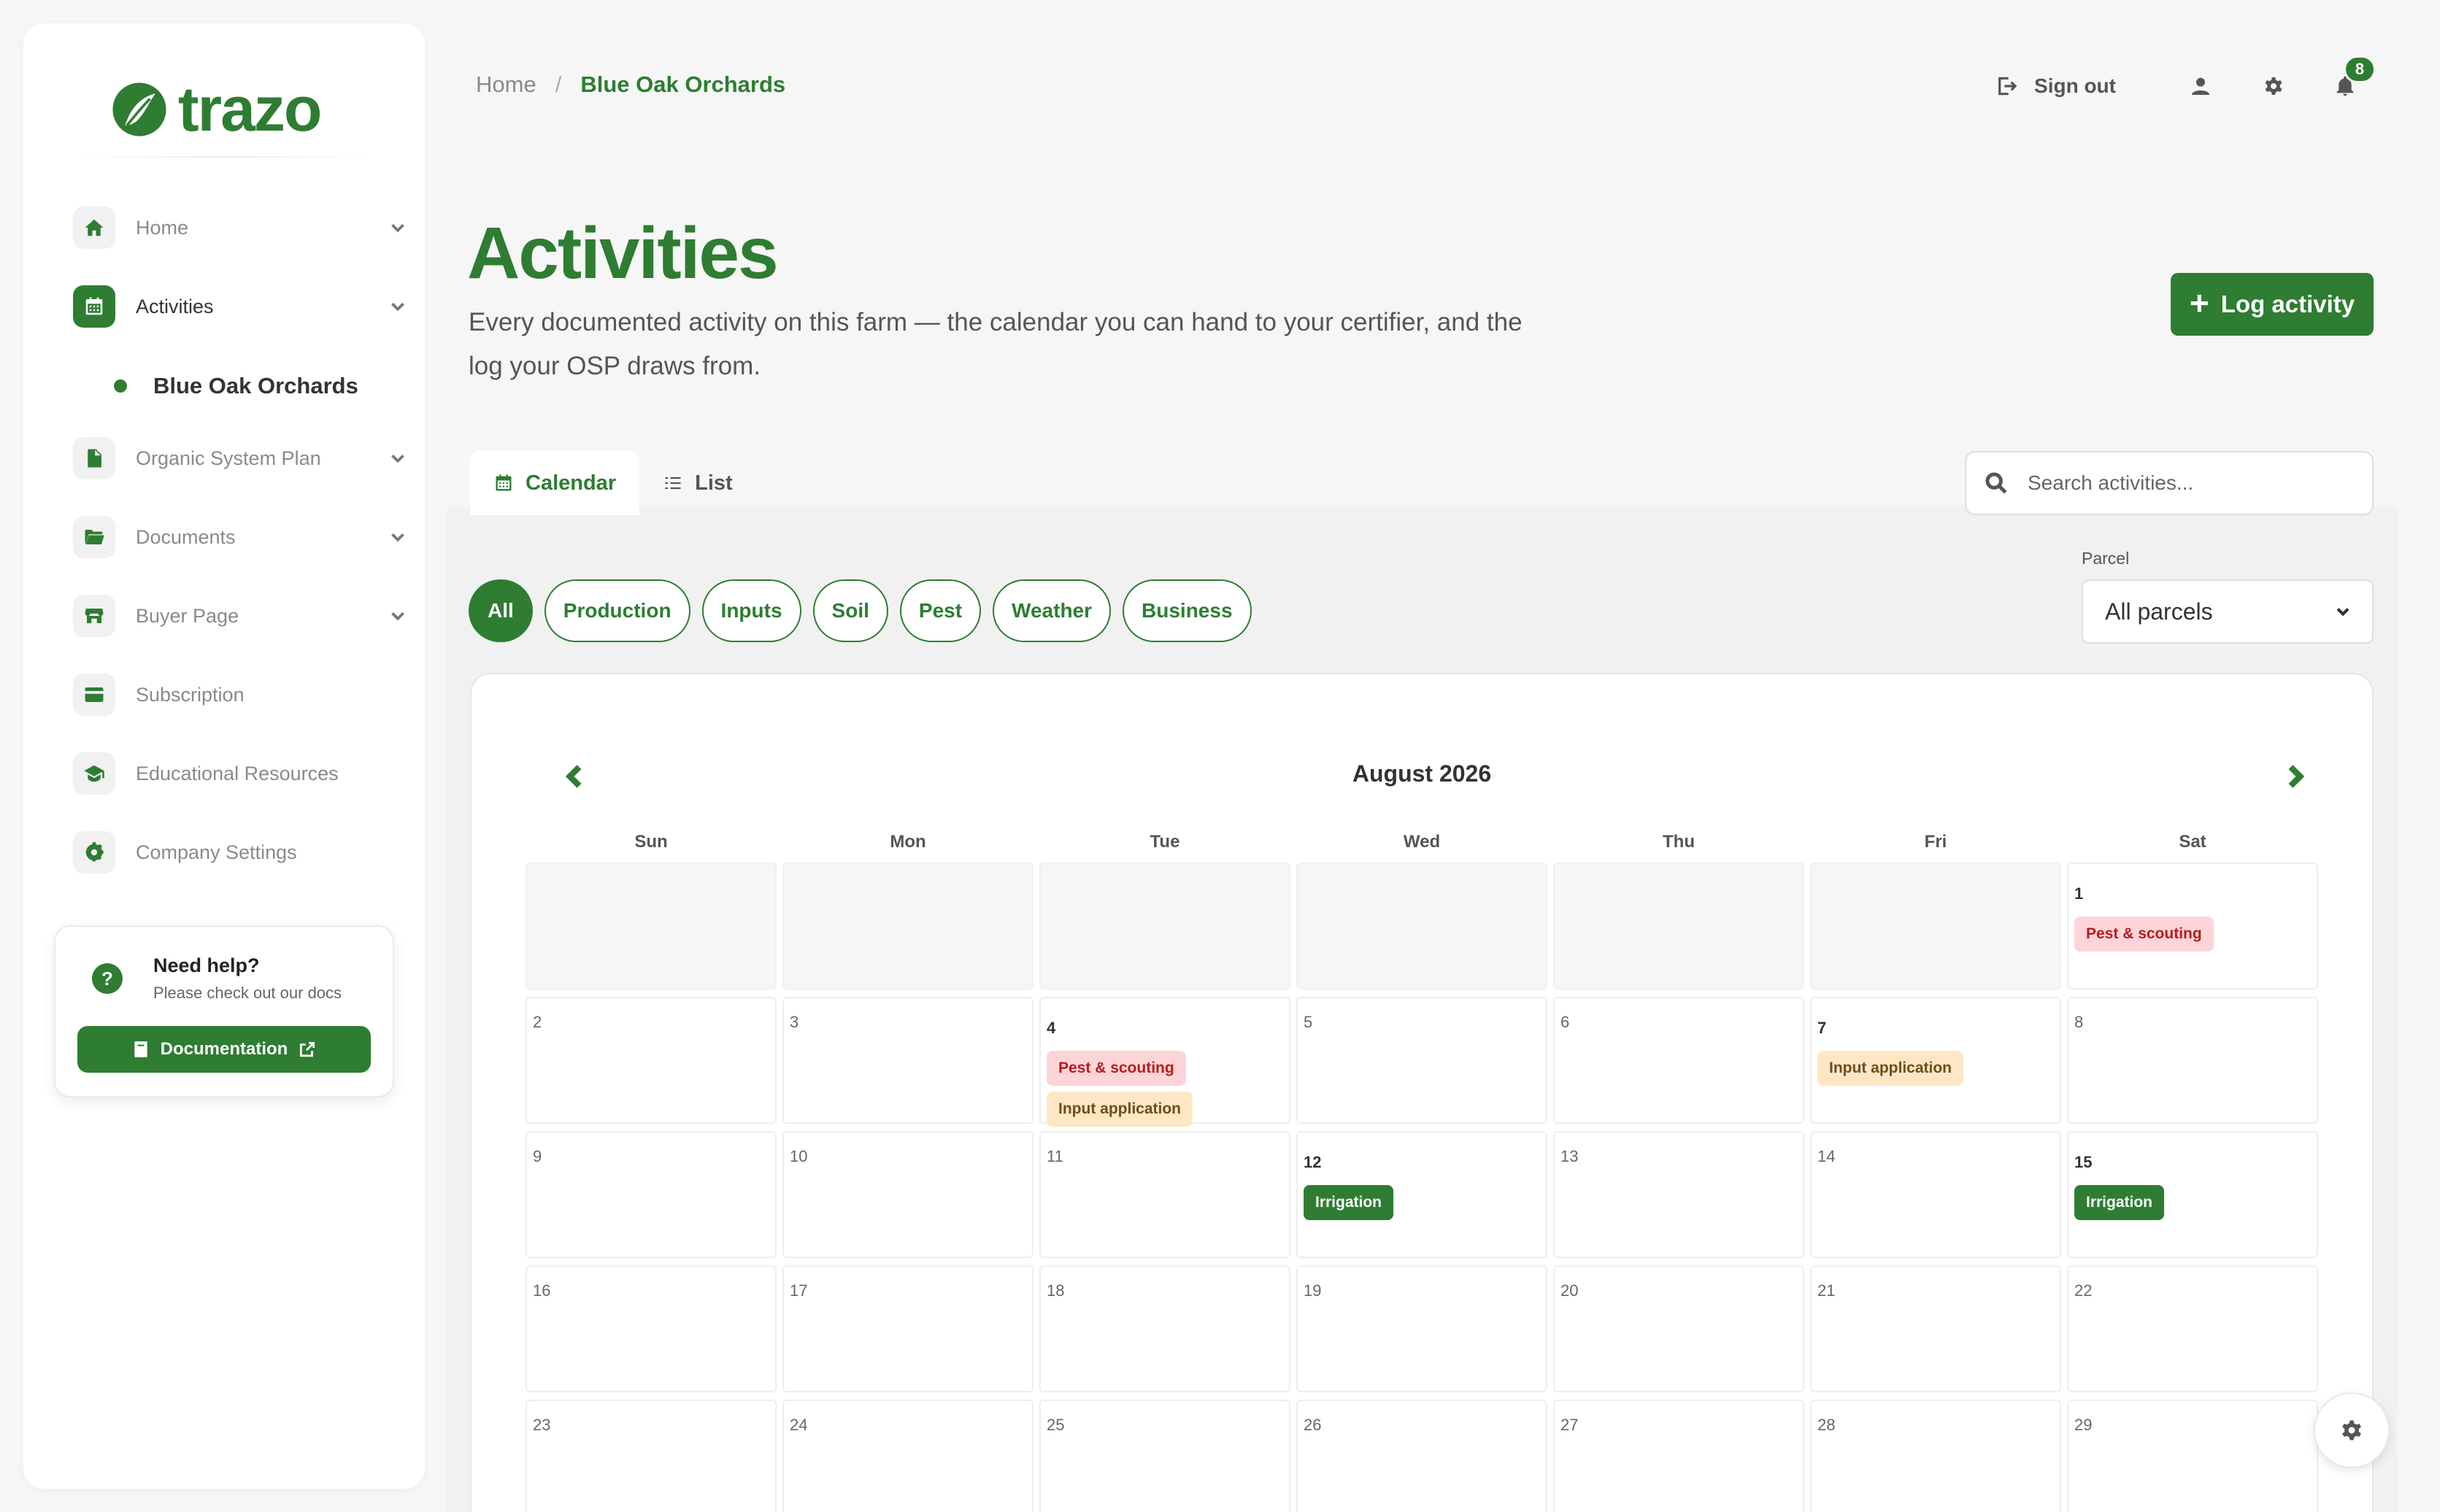 This screenshot has height=1512, width=2440. Describe the element at coordinates (1313, 1425) in the screenshot. I see `calendar-day-number: 26` at that location.